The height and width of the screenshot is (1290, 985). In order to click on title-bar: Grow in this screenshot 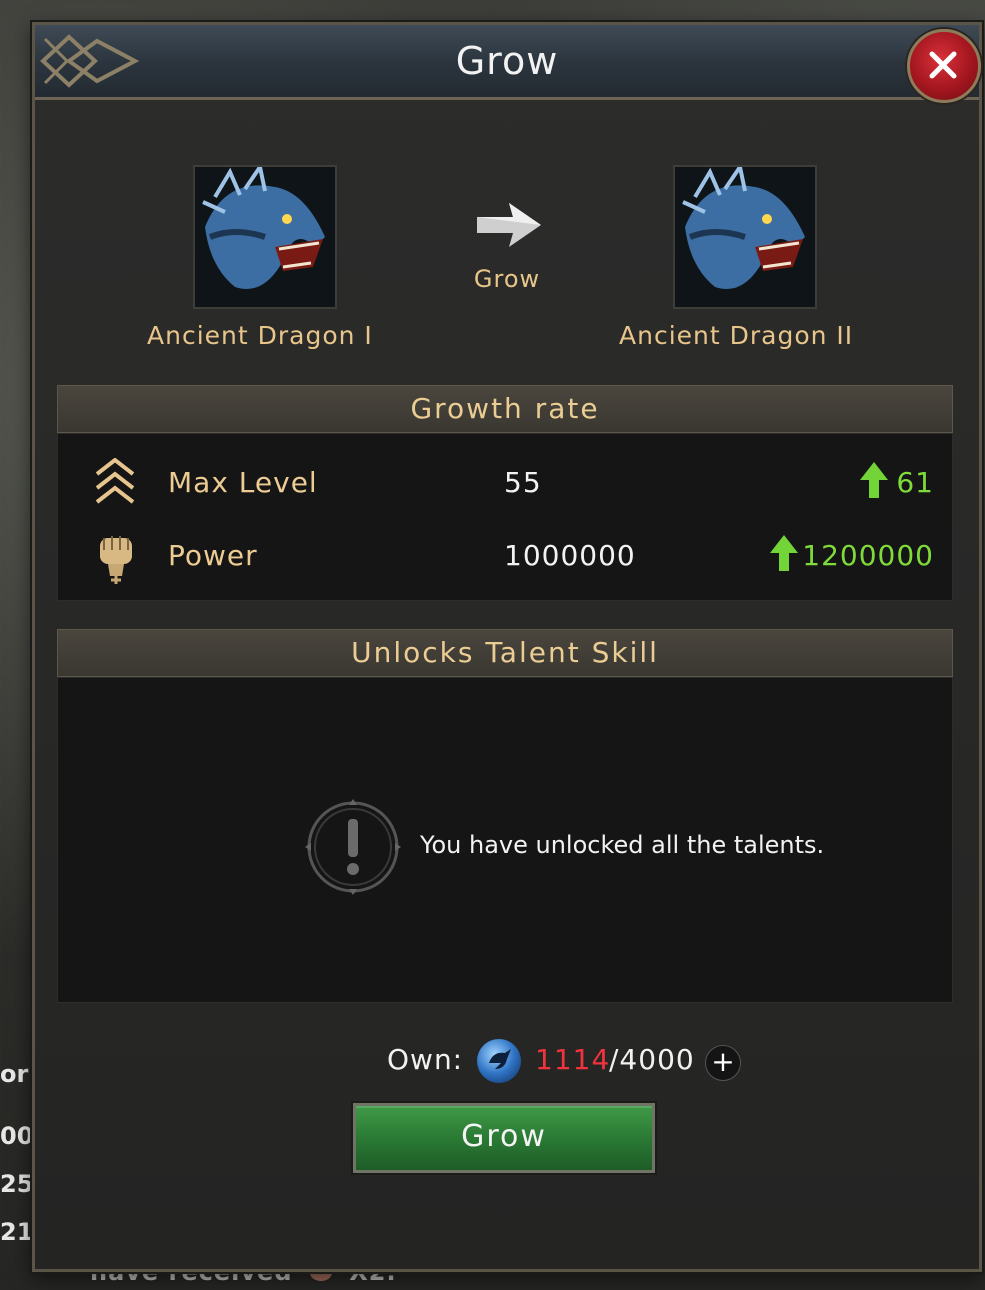, I will do `click(508, 64)`.